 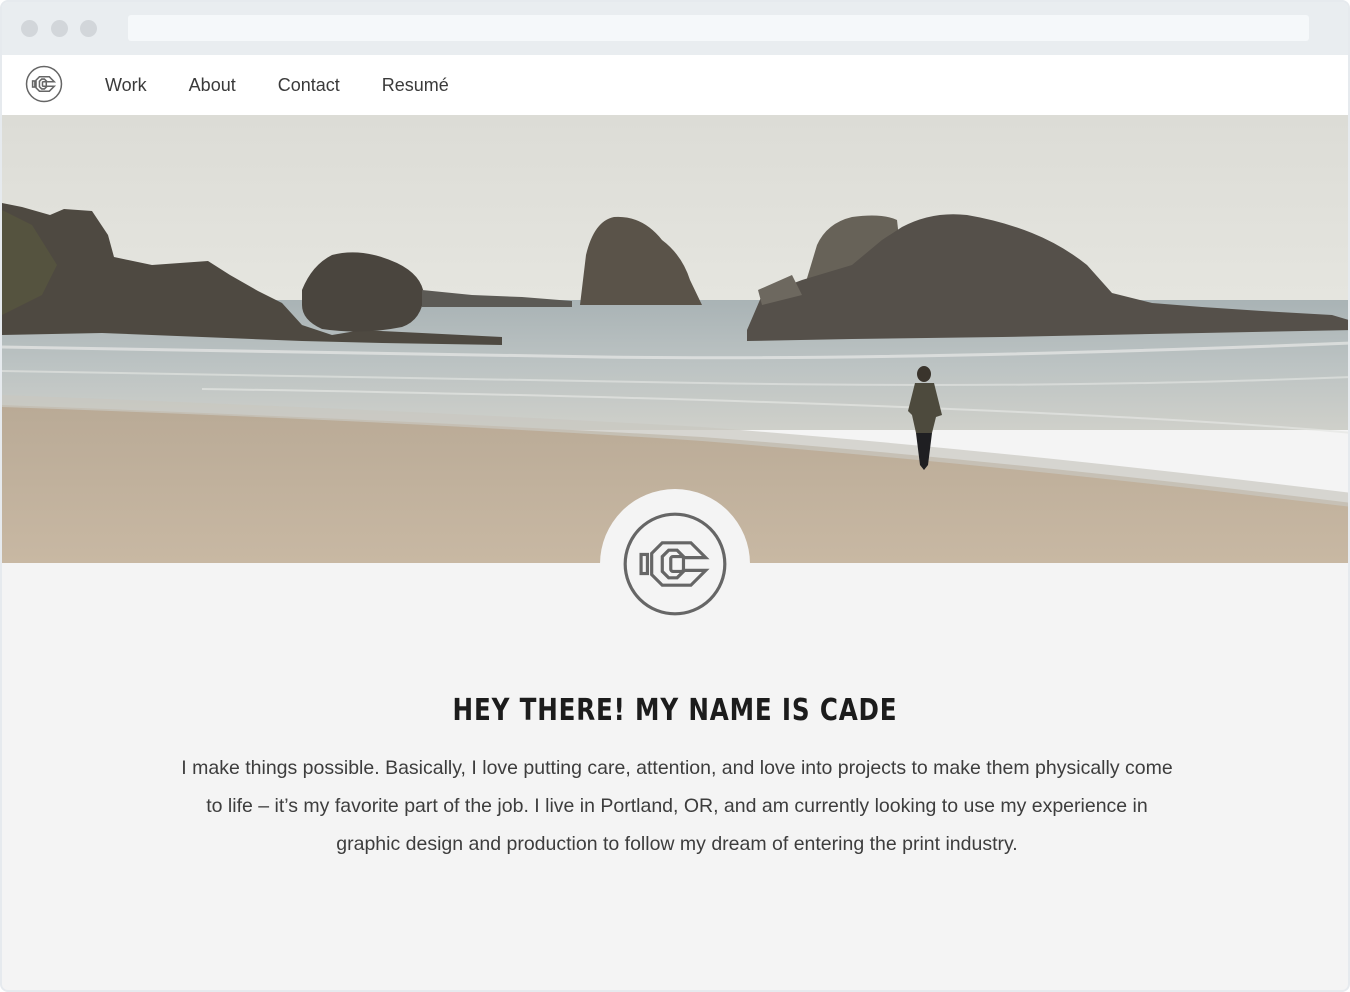 What do you see at coordinates (675, 85) in the screenshot?
I see `site-navigation: Work About Contact Resumé` at bounding box center [675, 85].